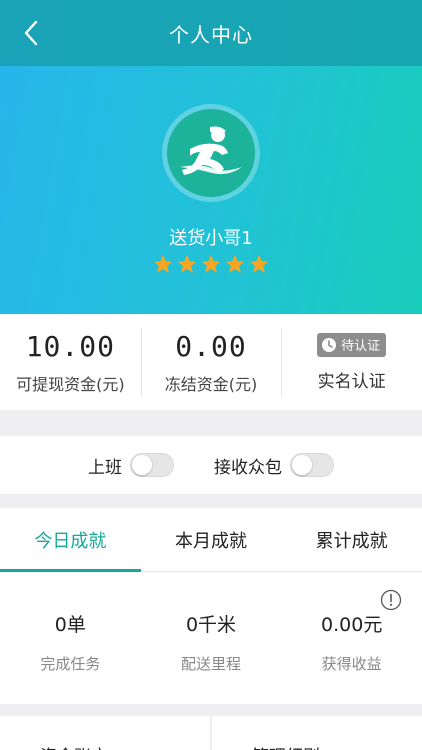 The height and width of the screenshot is (750, 422). I want to click on back-button, so click(31, 33).